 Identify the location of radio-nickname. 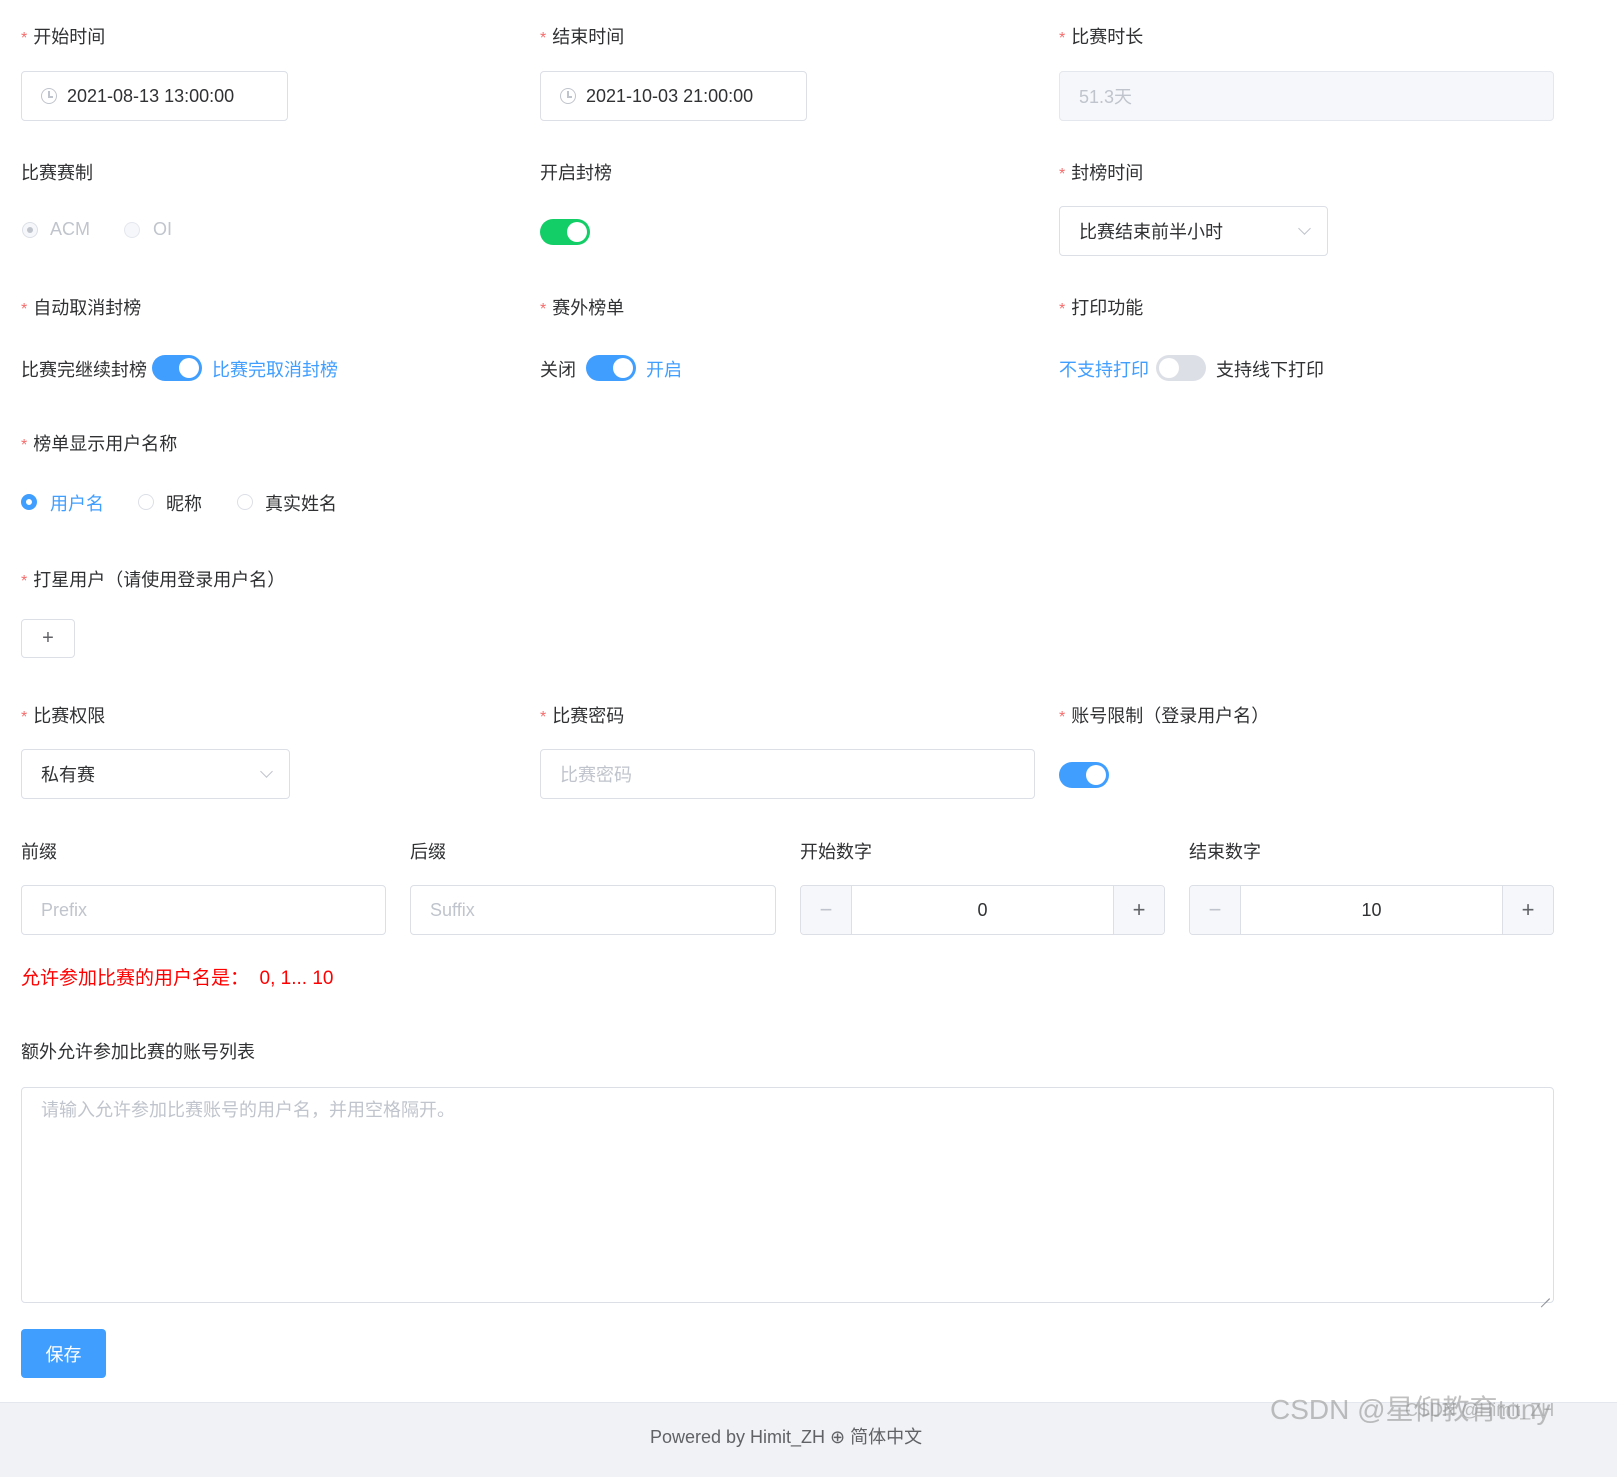
(146, 502).